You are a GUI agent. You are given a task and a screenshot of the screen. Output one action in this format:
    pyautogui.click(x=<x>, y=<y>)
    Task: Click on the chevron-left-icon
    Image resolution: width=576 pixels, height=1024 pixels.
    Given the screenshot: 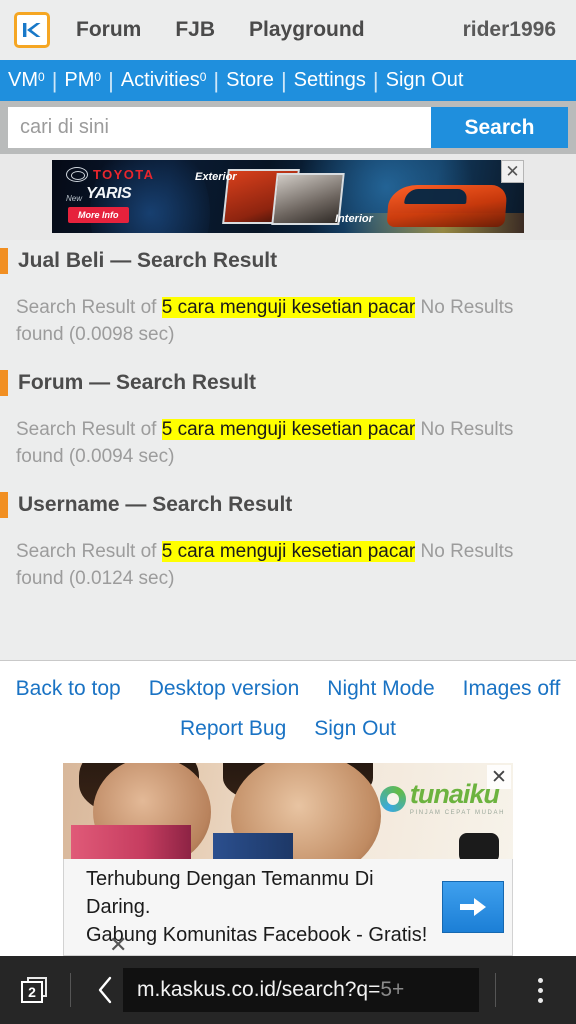 What is the action you would take?
    pyautogui.click(x=105, y=990)
    